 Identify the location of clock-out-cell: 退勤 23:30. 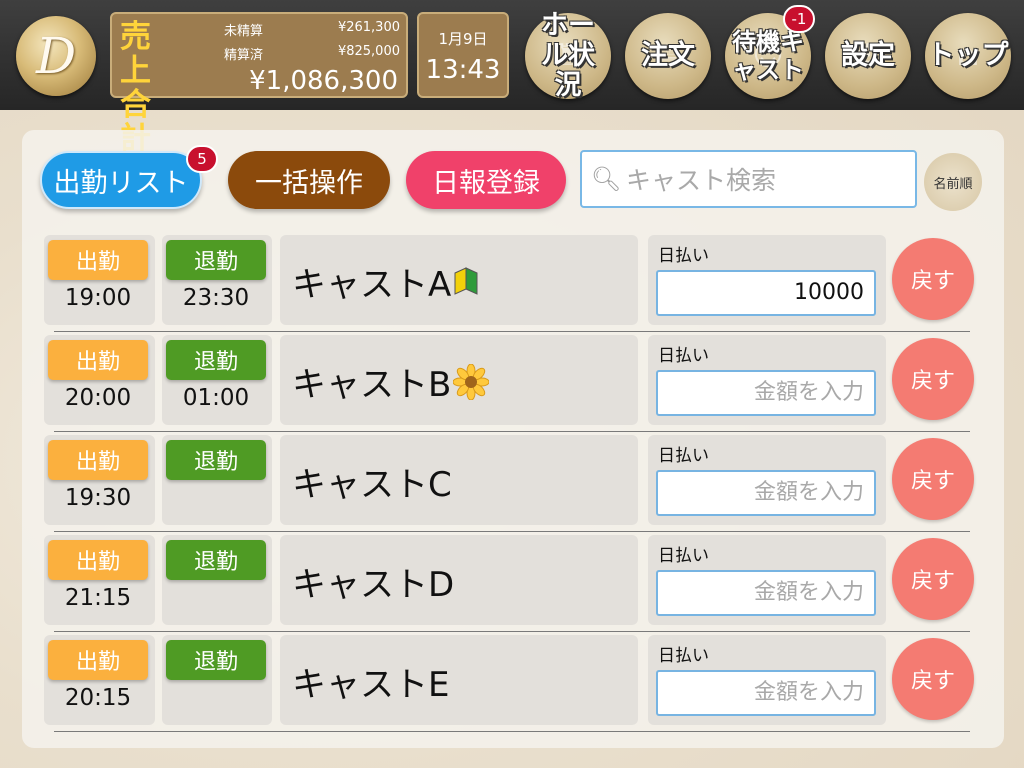
(217, 280).